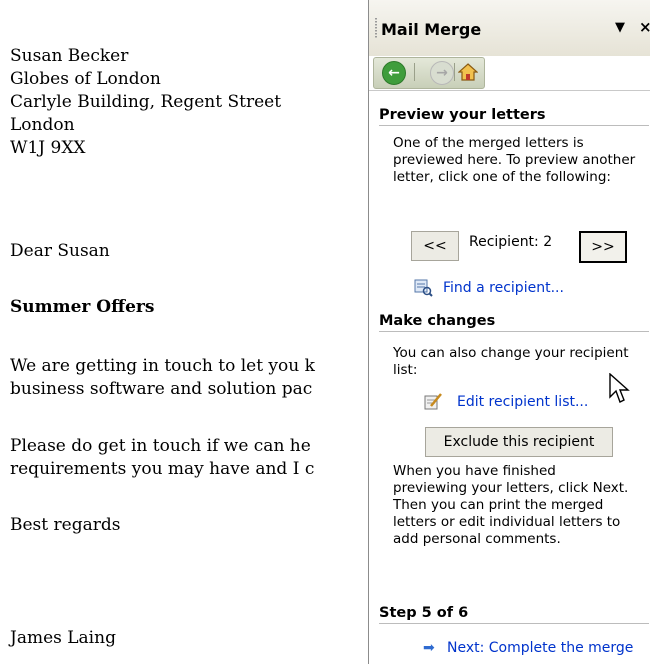 The width and height of the screenshot is (650, 665). What do you see at coordinates (519, 442) in the screenshot?
I see `exclude-recipient-button: Exclude this recipient` at bounding box center [519, 442].